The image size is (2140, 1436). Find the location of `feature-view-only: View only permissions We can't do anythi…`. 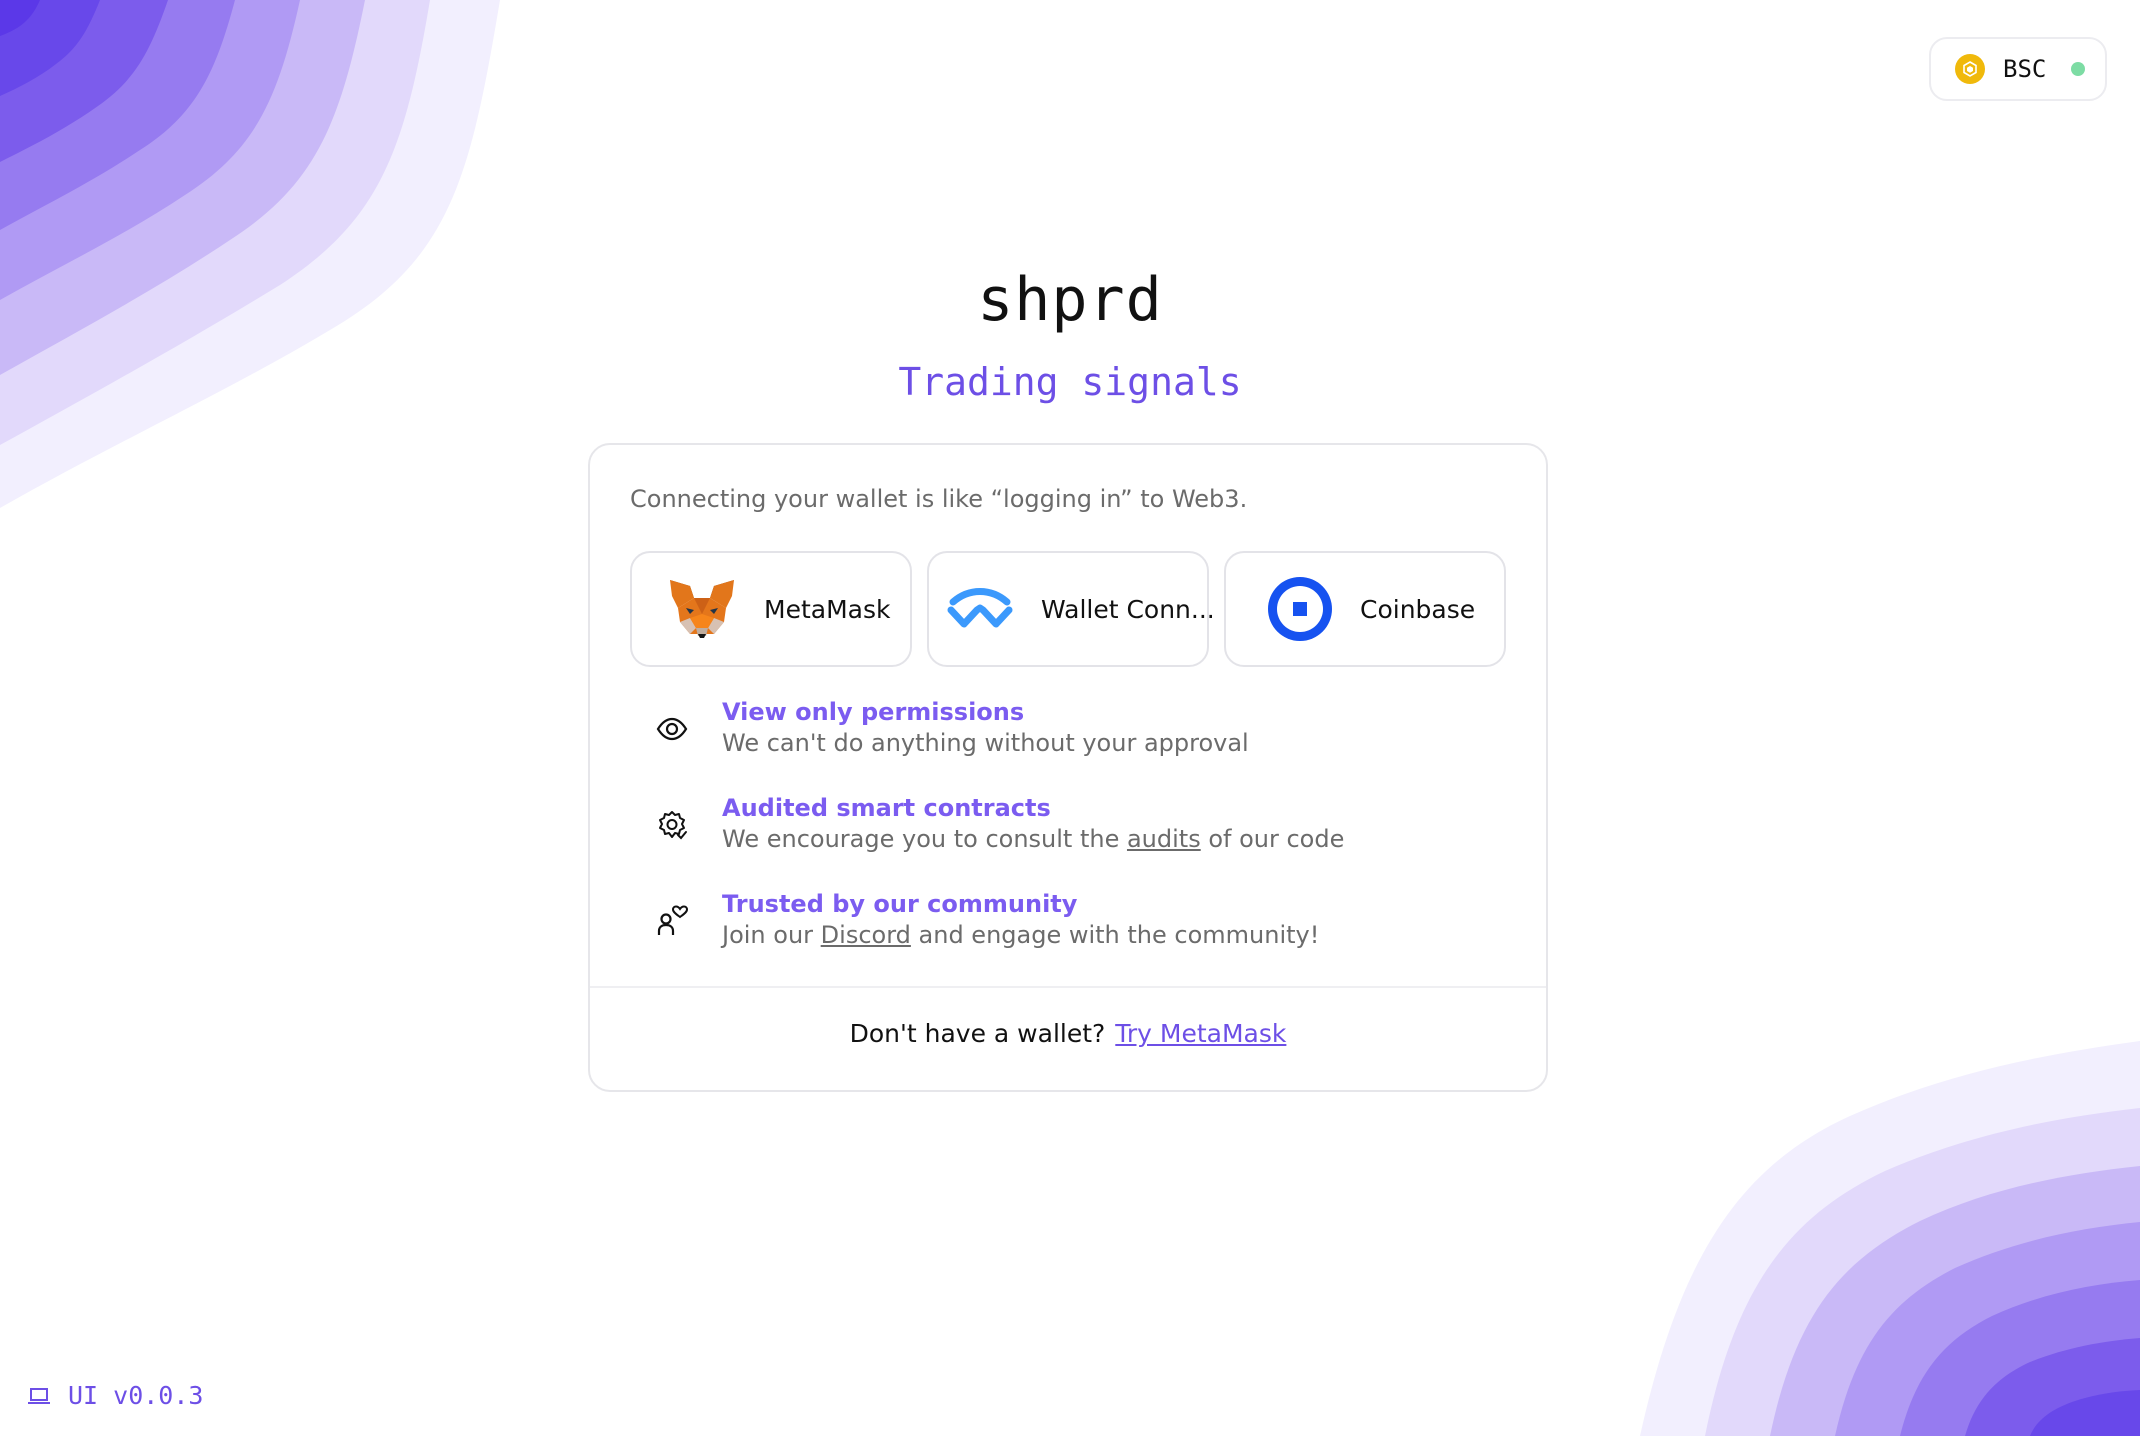

feature-view-only: View only permissions We can't do anythi… is located at coordinates (1000, 729).